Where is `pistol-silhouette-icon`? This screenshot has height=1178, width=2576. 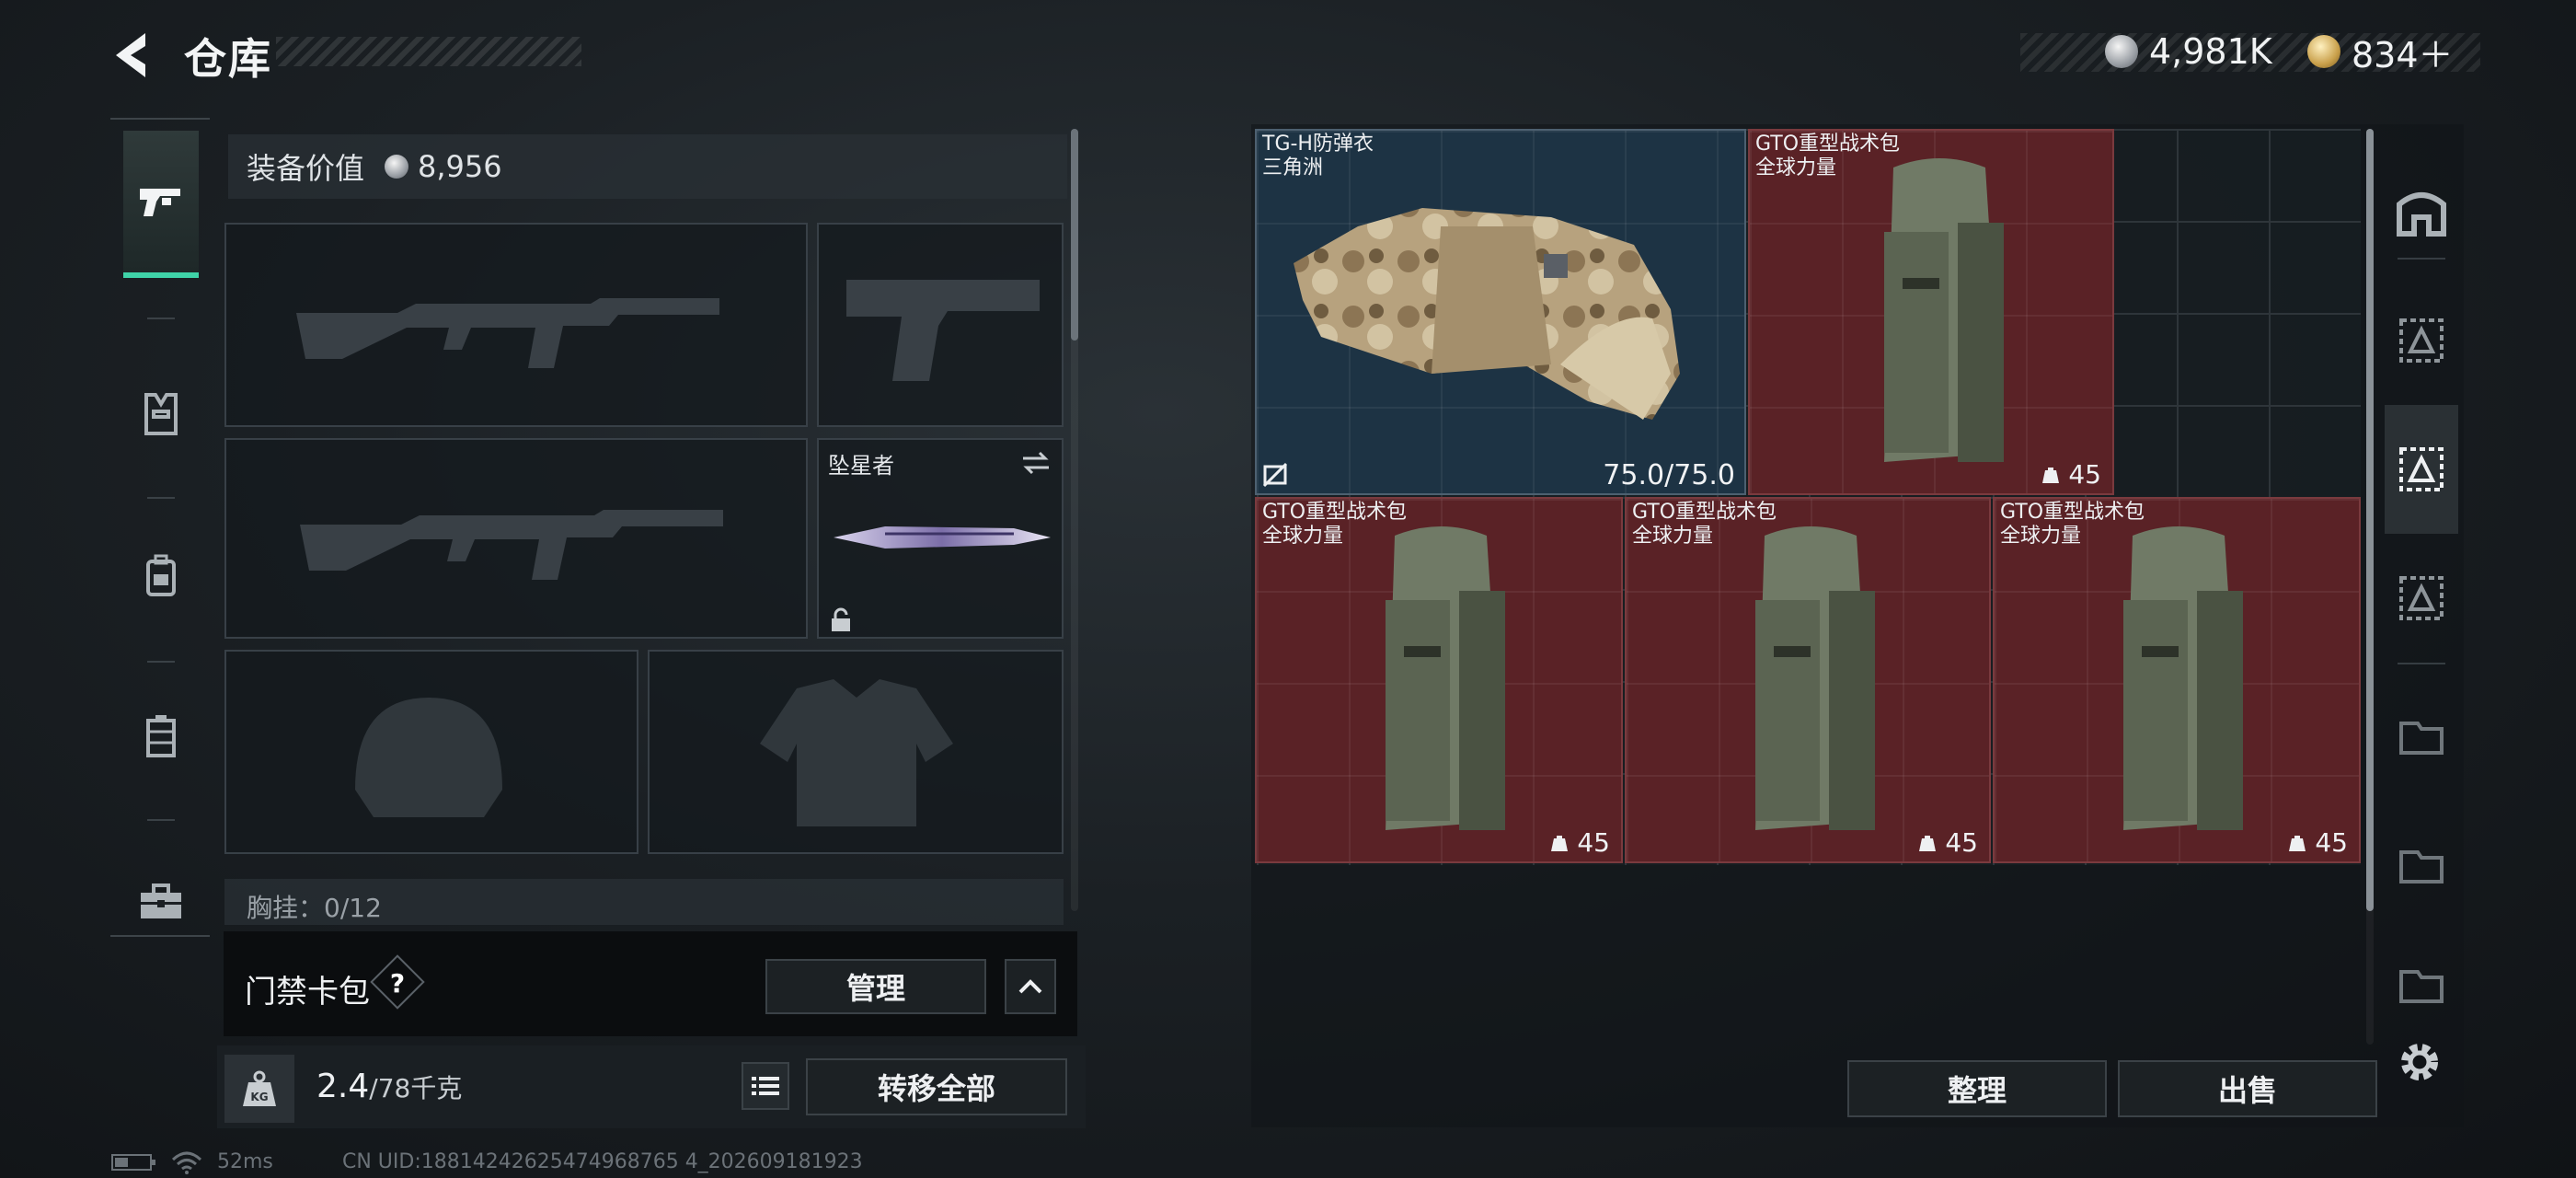 pistol-silhouette-icon is located at coordinates (943, 330).